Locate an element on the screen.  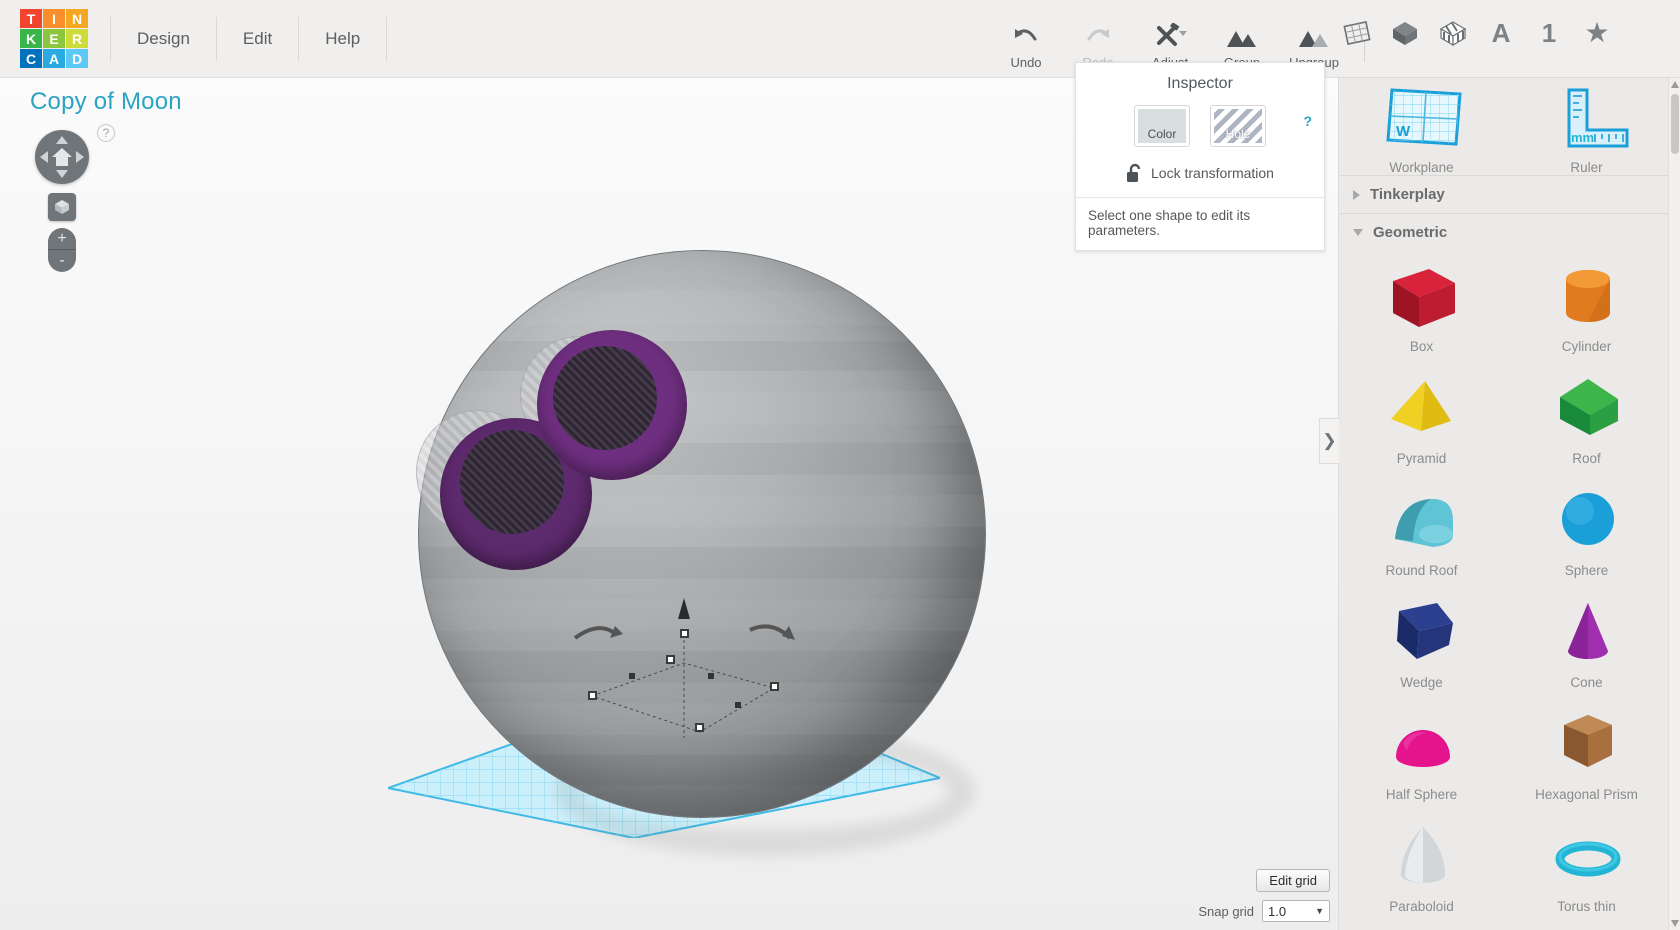
hole-swatch-button: Hole is located at coordinates (1238, 126).